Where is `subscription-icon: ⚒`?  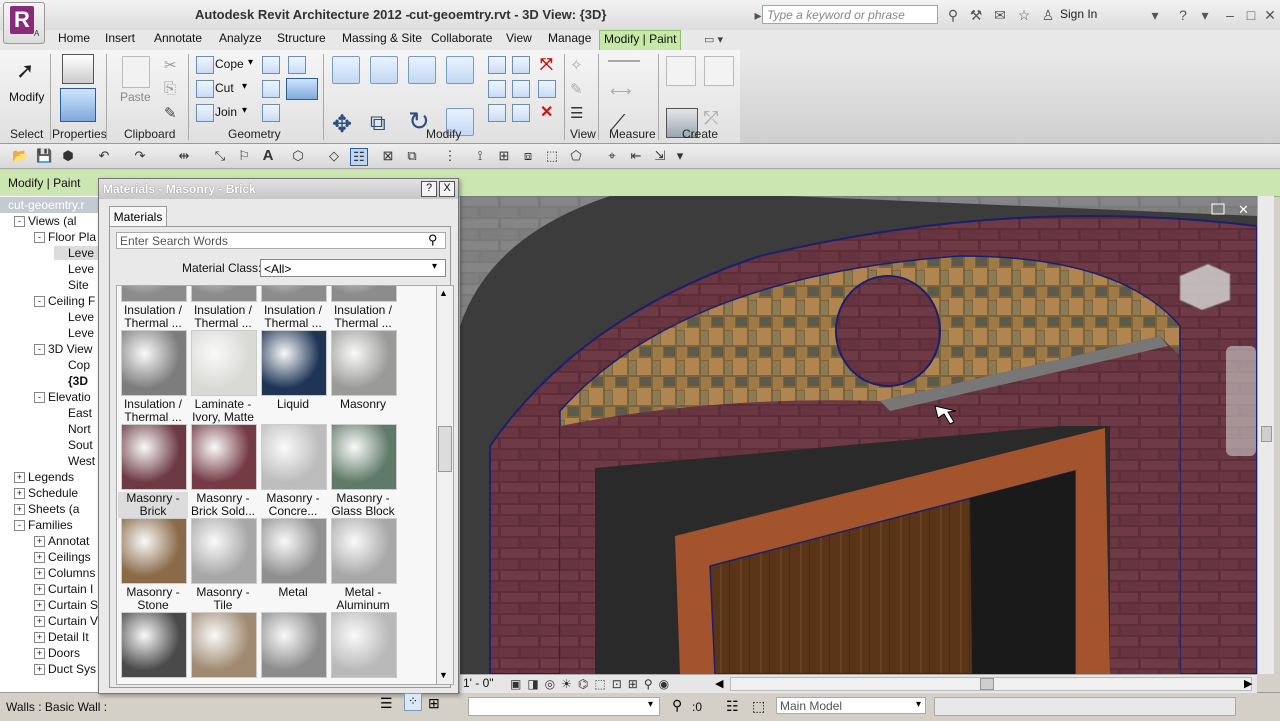 subscription-icon: ⚒ is located at coordinates (976, 15).